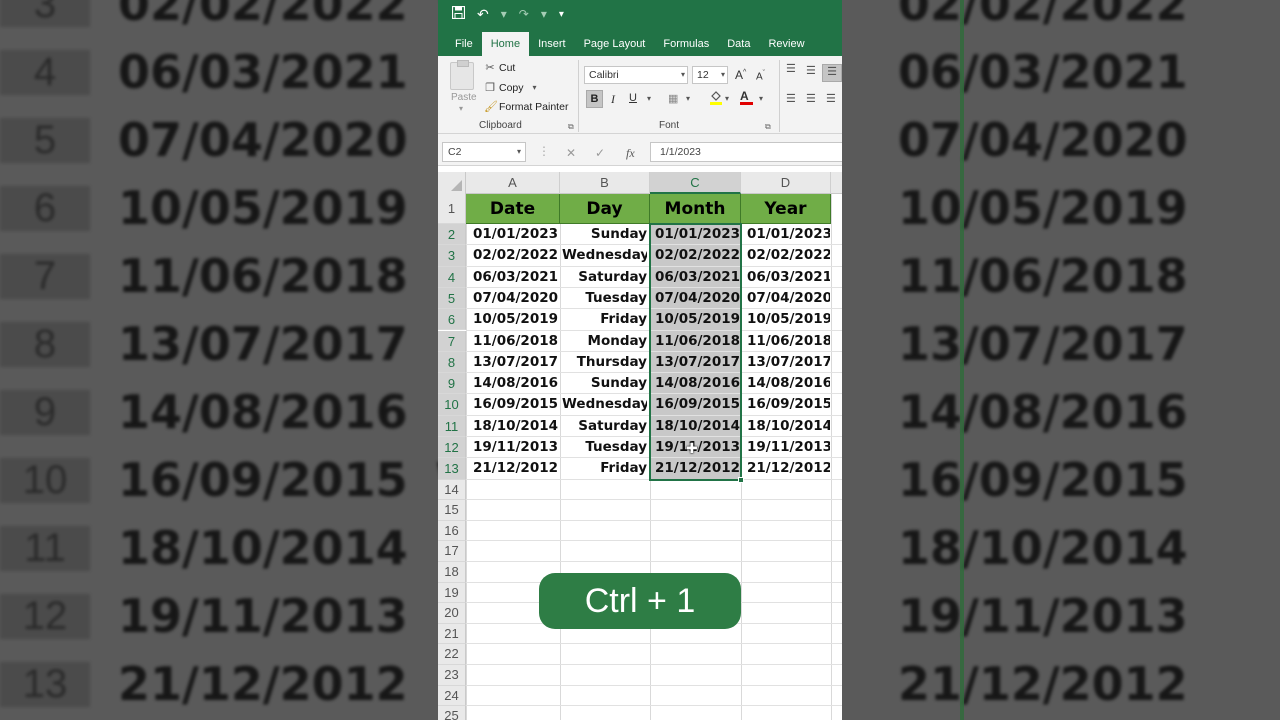 This screenshot has height=720, width=1280. What do you see at coordinates (513, 209) in the screenshot?
I see `header-cell-date: Date` at bounding box center [513, 209].